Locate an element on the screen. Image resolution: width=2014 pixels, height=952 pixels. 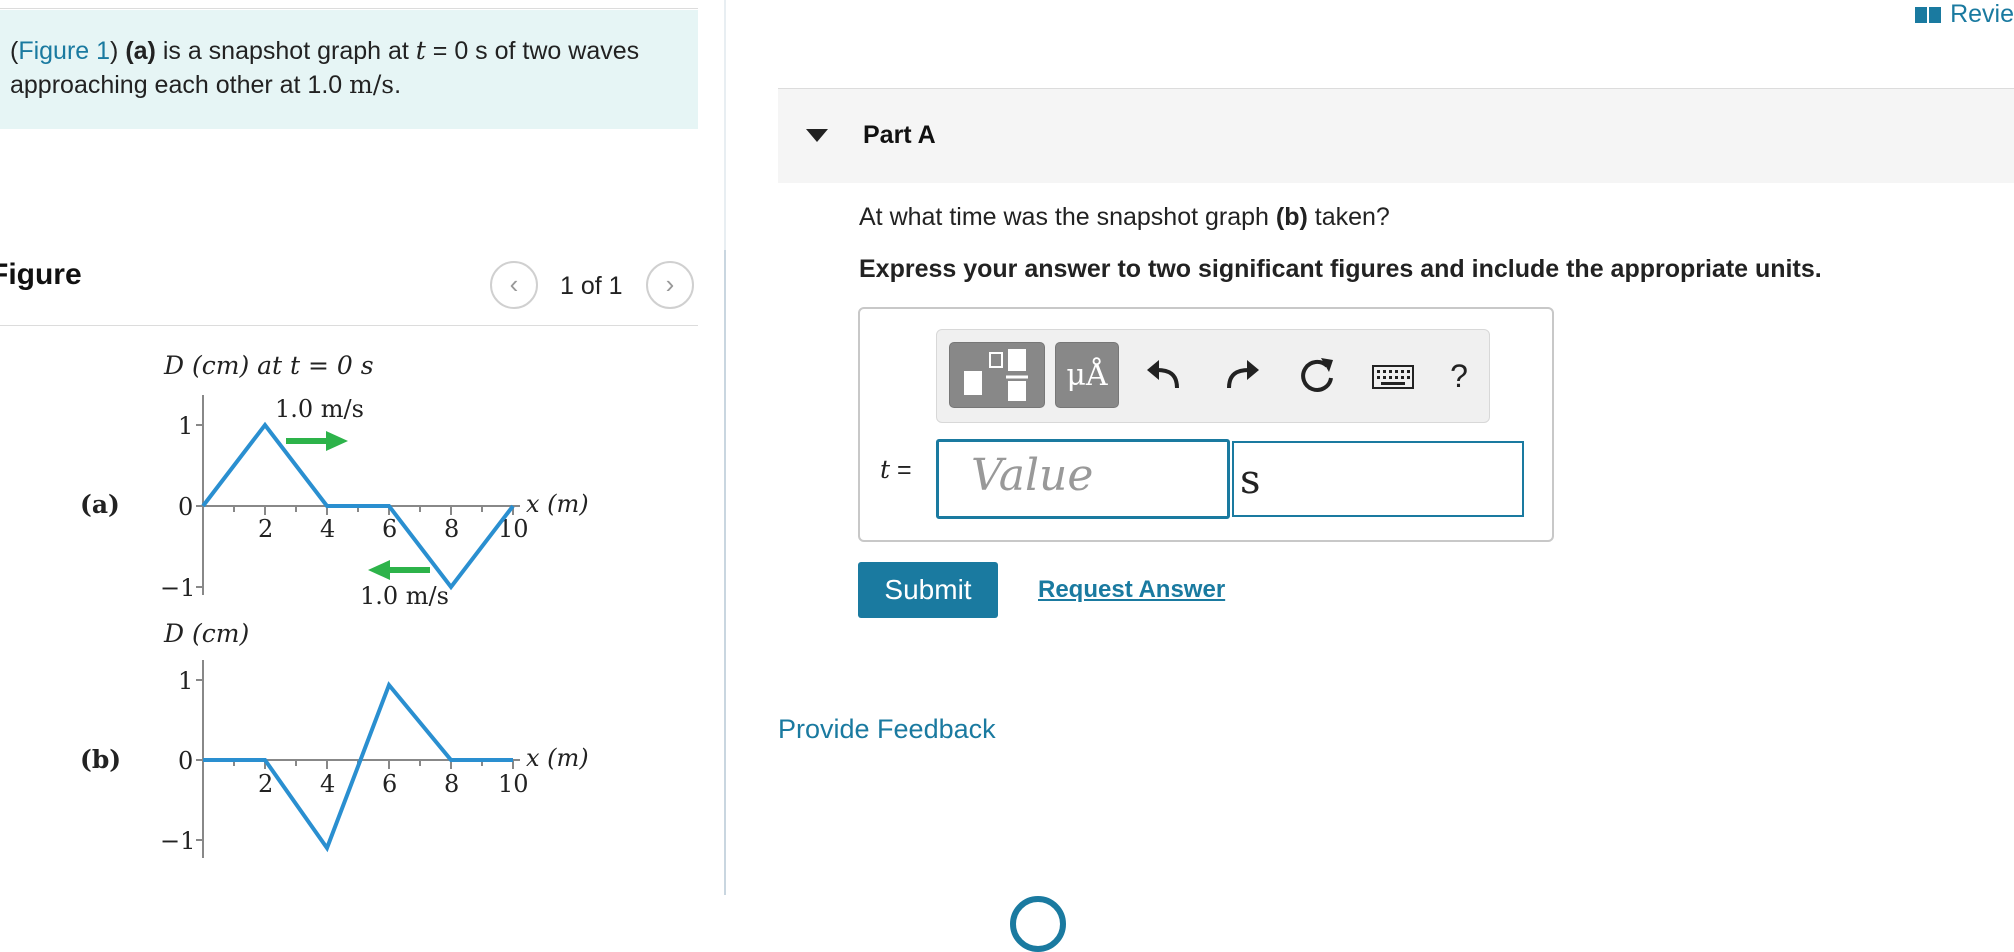
help-button: ? is located at coordinates (1459, 376).